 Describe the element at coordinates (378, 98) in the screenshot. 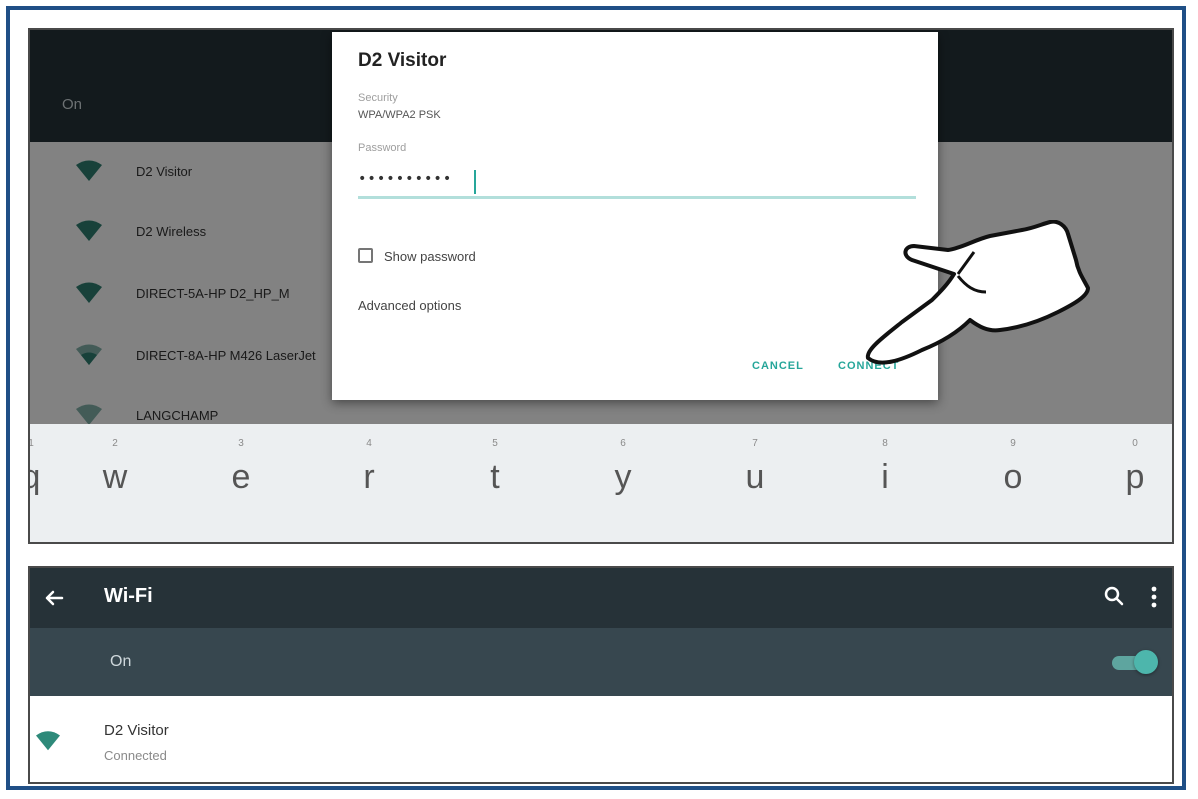

I see `security-label: Security` at that location.